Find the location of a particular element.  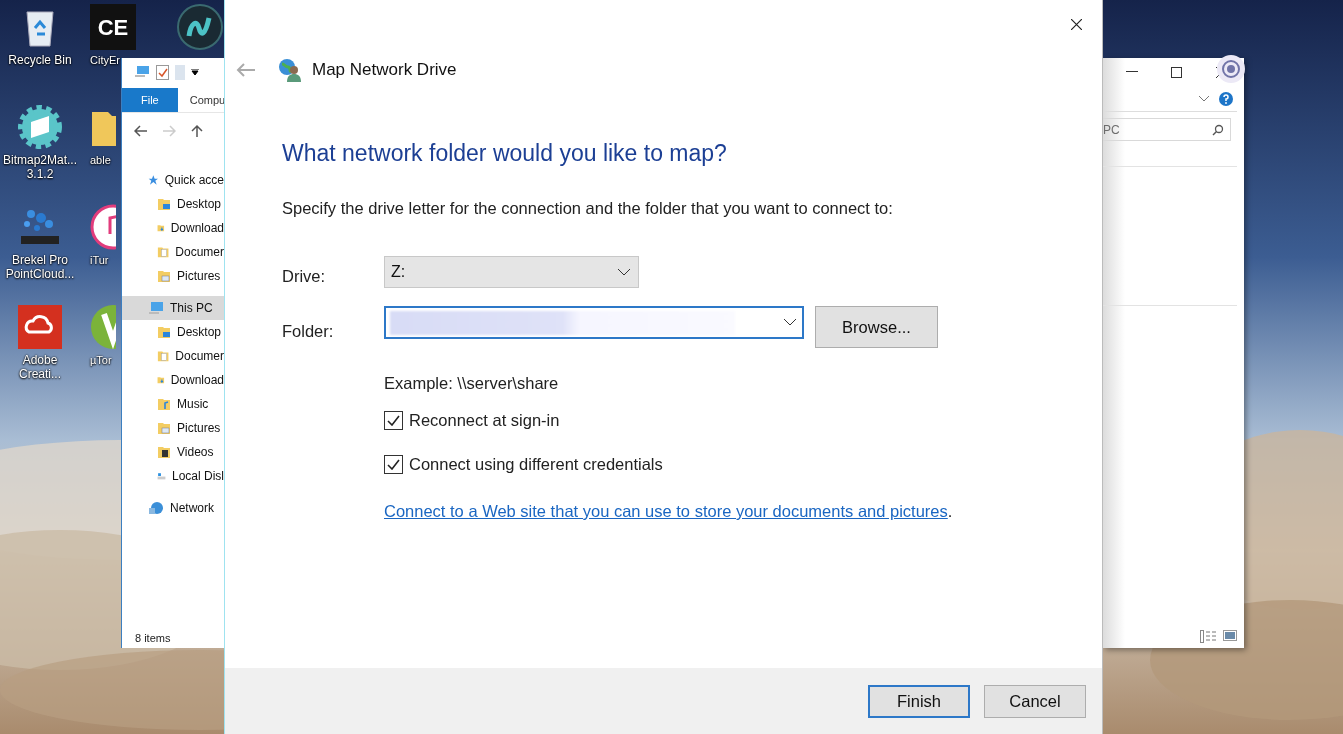

ribbon-tab: Compu is located at coordinates (201, 100).